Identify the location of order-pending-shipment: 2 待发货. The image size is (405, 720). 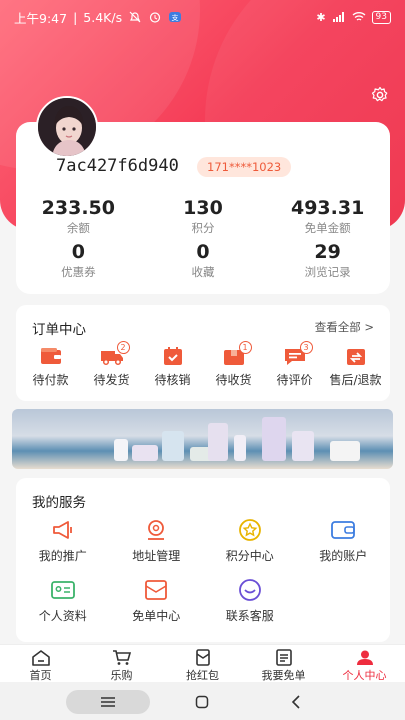
(112, 364).